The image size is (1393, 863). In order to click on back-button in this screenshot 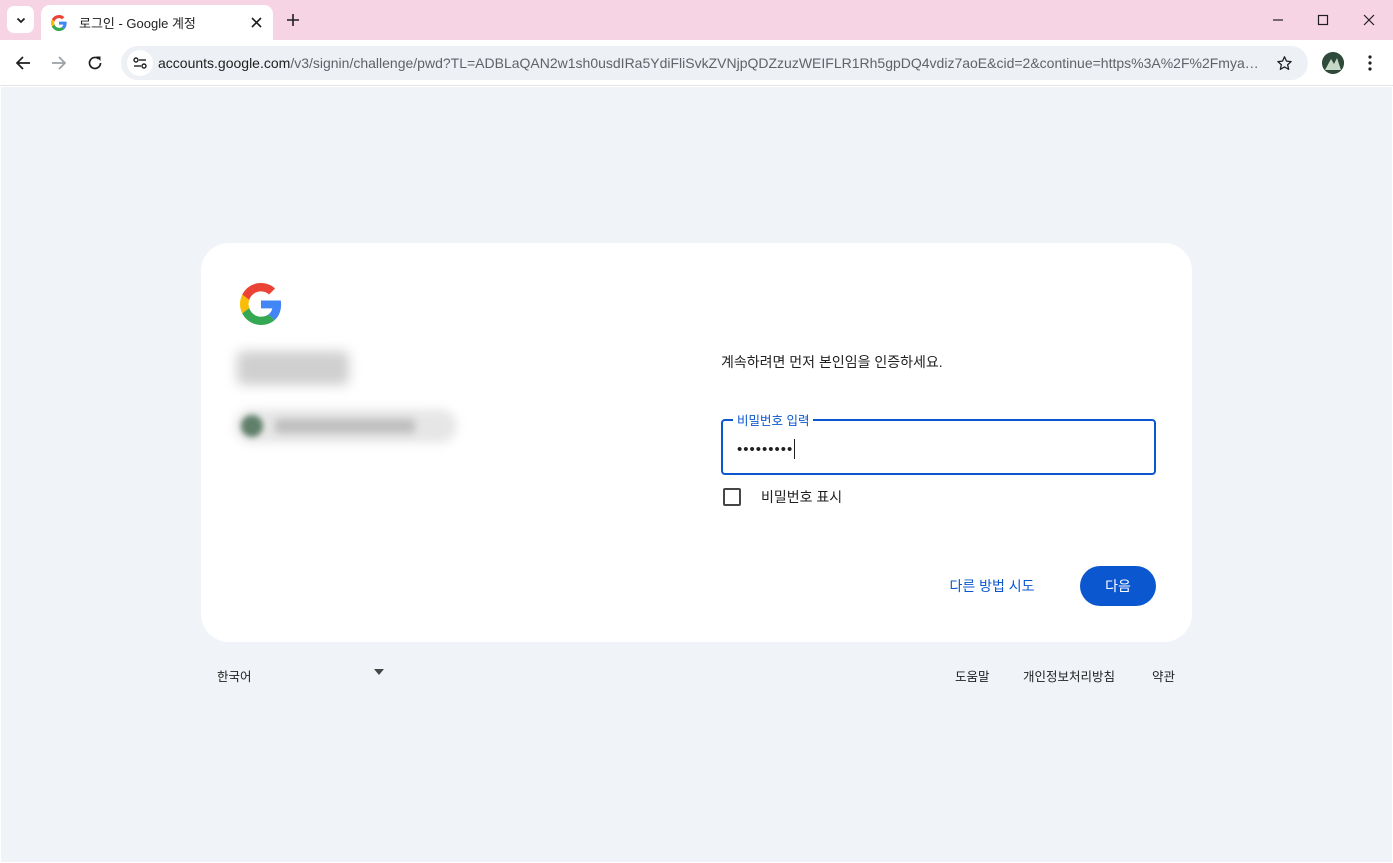, I will do `click(23, 63)`.